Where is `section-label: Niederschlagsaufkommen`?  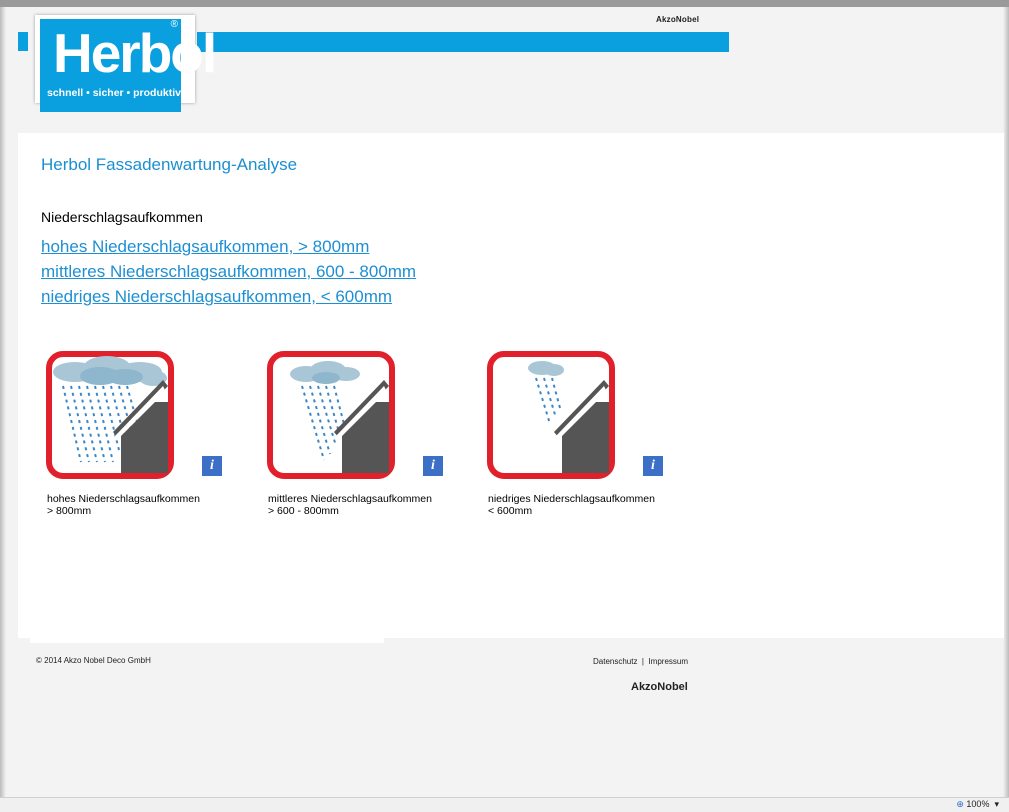 section-label: Niederschlagsaufkommen is located at coordinates (122, 217).